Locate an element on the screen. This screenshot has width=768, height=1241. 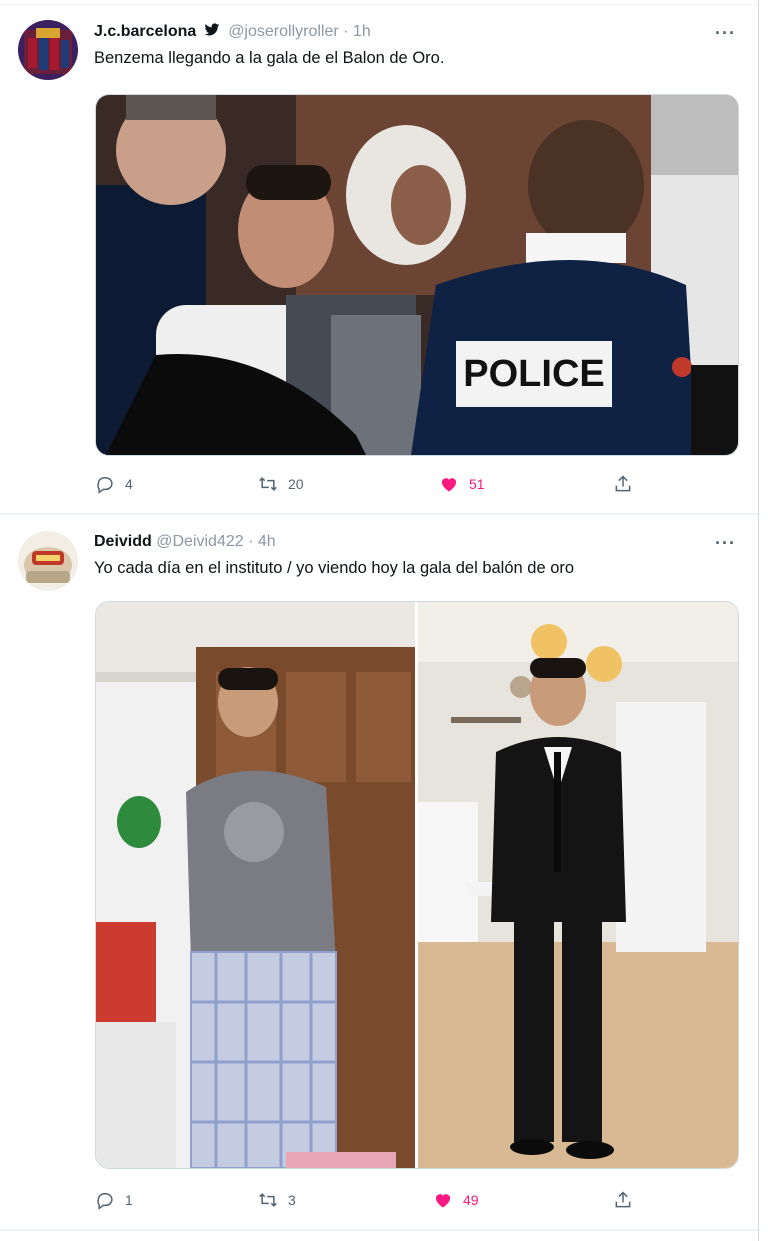
timestamp: 1h is located at coordinates (362, 31).